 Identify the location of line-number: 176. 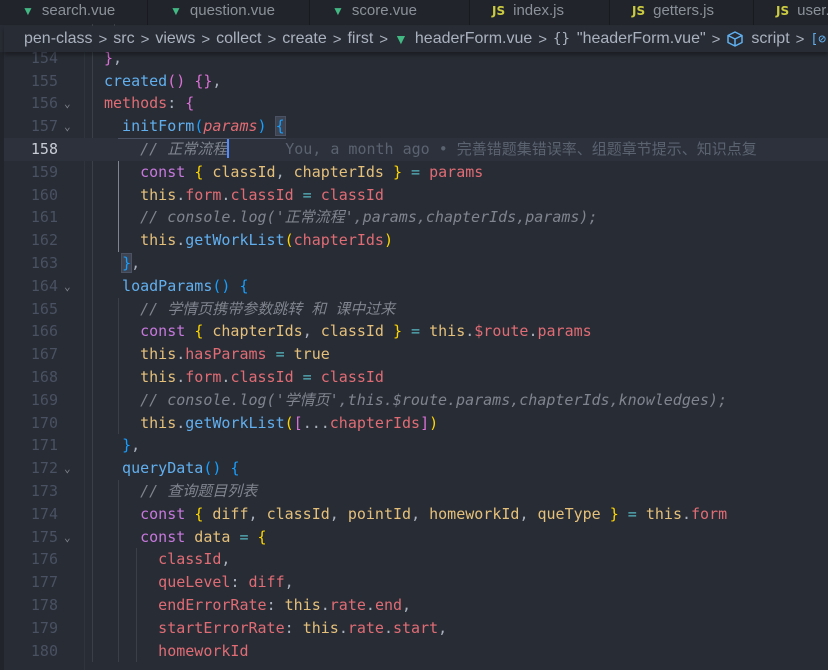
(44, 559).